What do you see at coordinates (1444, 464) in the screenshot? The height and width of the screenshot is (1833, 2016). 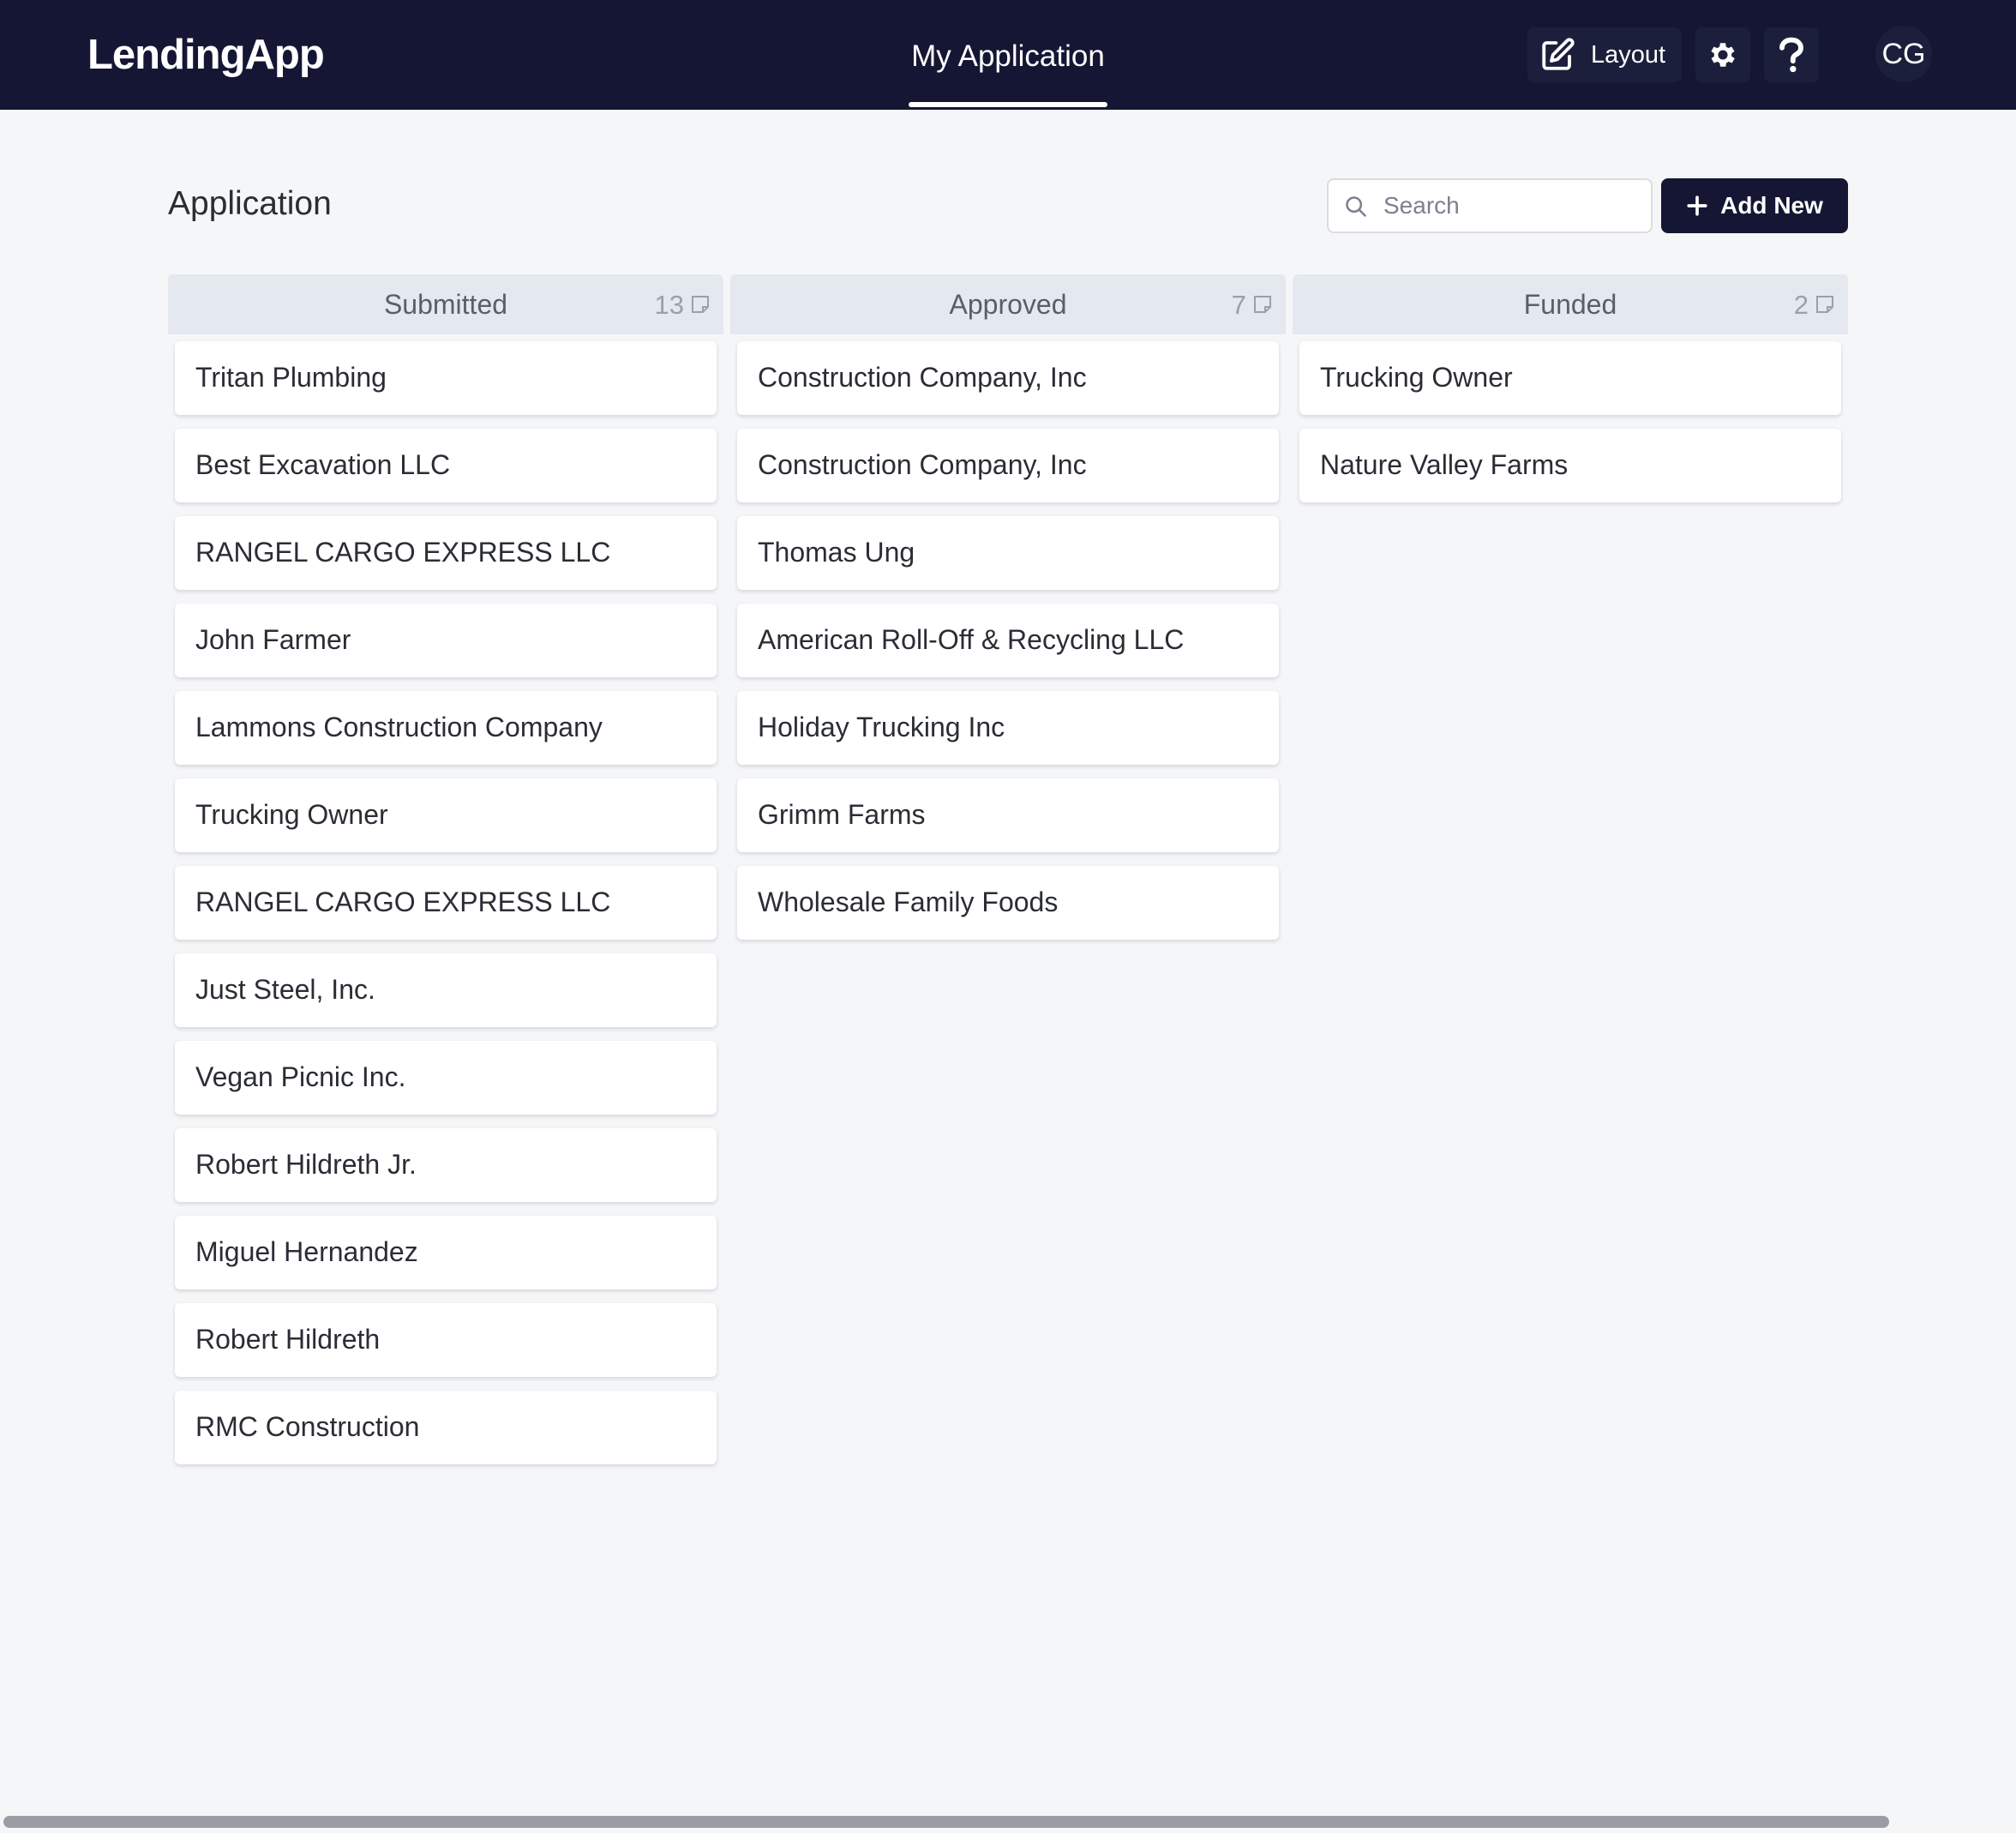 I see `card-title: Nature Valley Farms` at bounding box center [1444, 464].